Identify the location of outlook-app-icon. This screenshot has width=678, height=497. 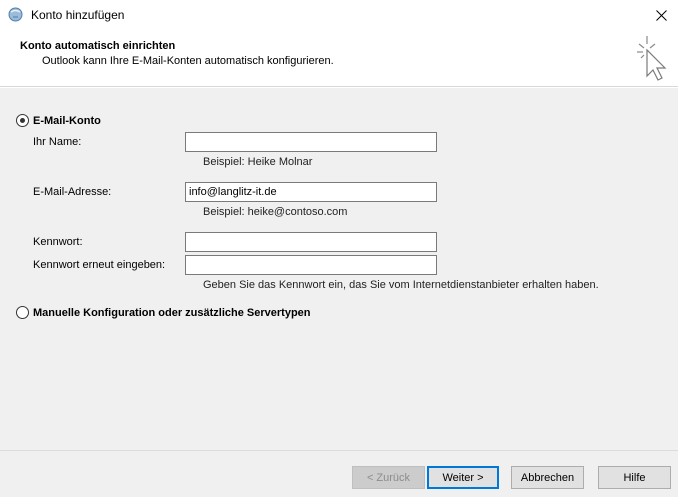
(15, 14).